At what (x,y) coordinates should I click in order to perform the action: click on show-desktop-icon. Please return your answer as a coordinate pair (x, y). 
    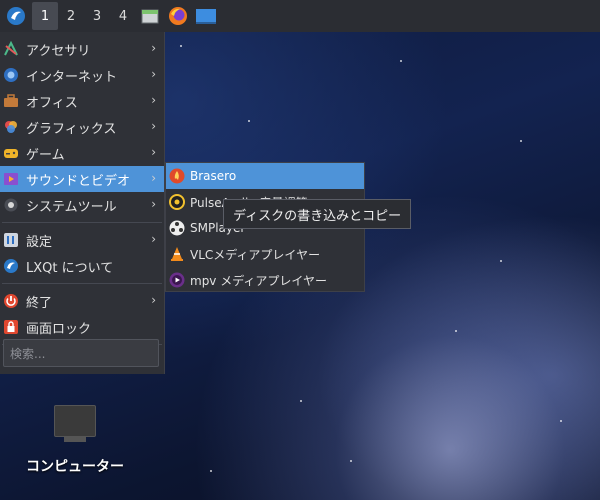
    Looking at the image, I should click on (206, 16).